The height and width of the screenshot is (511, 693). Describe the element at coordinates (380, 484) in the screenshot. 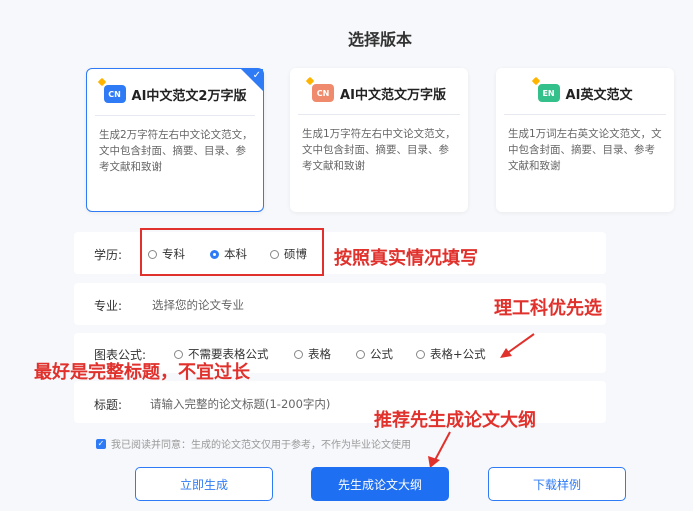

I see `generate-outline-button: 先生成论文大纲` at that location.